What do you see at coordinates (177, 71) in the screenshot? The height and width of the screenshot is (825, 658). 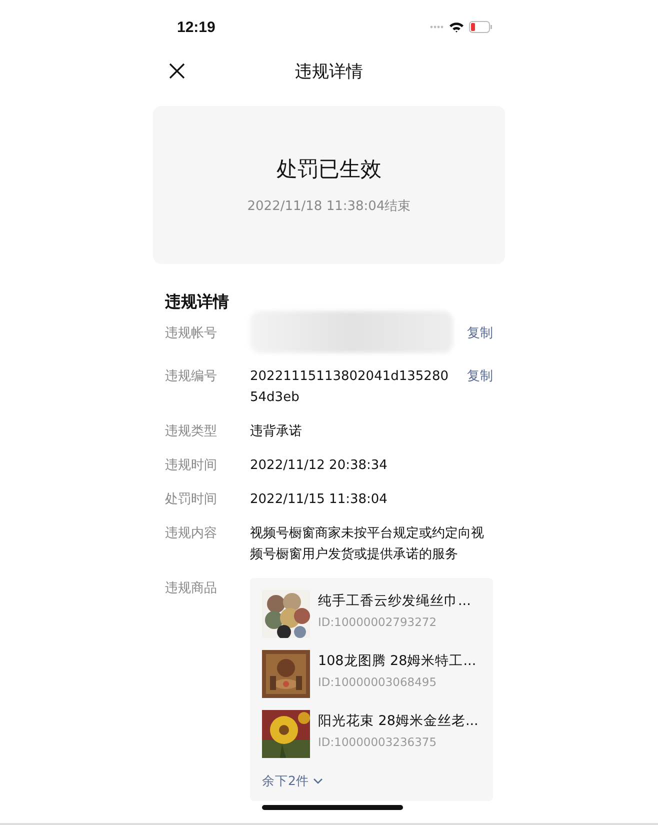 I see `close-icon` at bounding box center [177, 71].